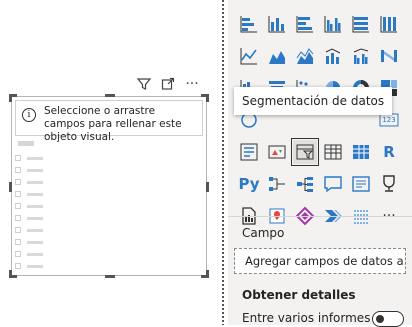 The width and height of the screenshot is (412, 327). I want to click on info-icon: i, so click(29, 115).